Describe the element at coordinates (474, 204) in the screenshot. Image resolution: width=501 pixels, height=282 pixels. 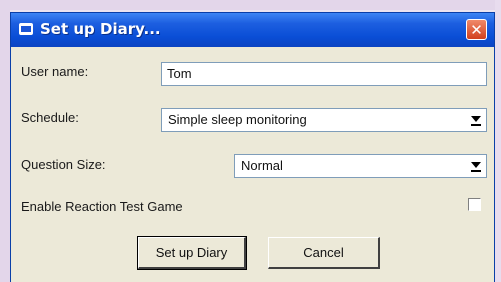
I see `reaction-game-checkbox` at that location.